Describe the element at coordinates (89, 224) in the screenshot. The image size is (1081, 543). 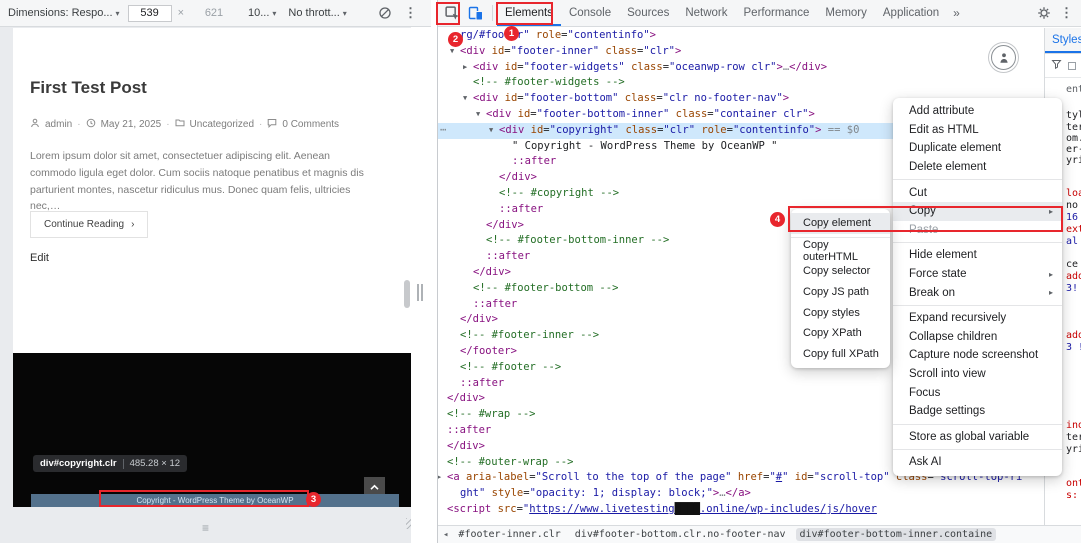
I see `continue-reading-button: Continue Reading ›` at that location.